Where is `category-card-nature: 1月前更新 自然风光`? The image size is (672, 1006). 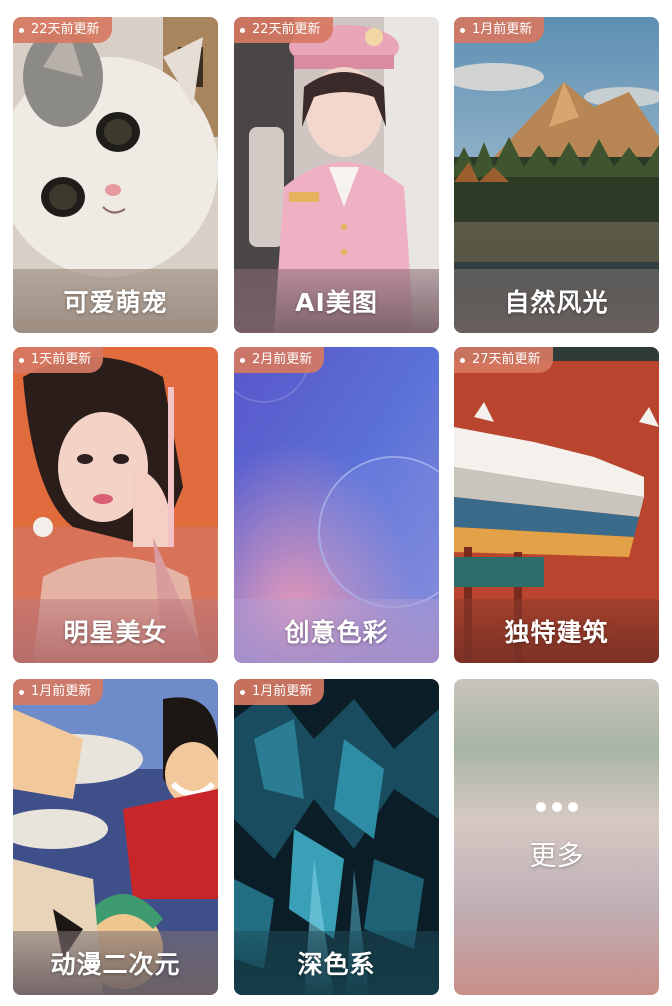
category-card-nature: 1月前更新 自然风光 is located at coordinates (556, 175).